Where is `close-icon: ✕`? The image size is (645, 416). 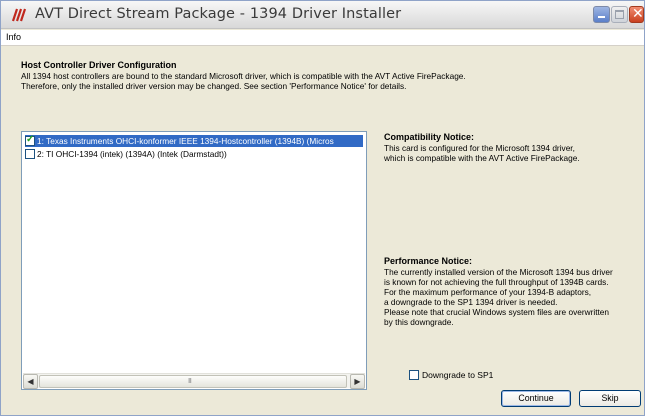 close-icon: ✕ is located at coordinates (638, 14).